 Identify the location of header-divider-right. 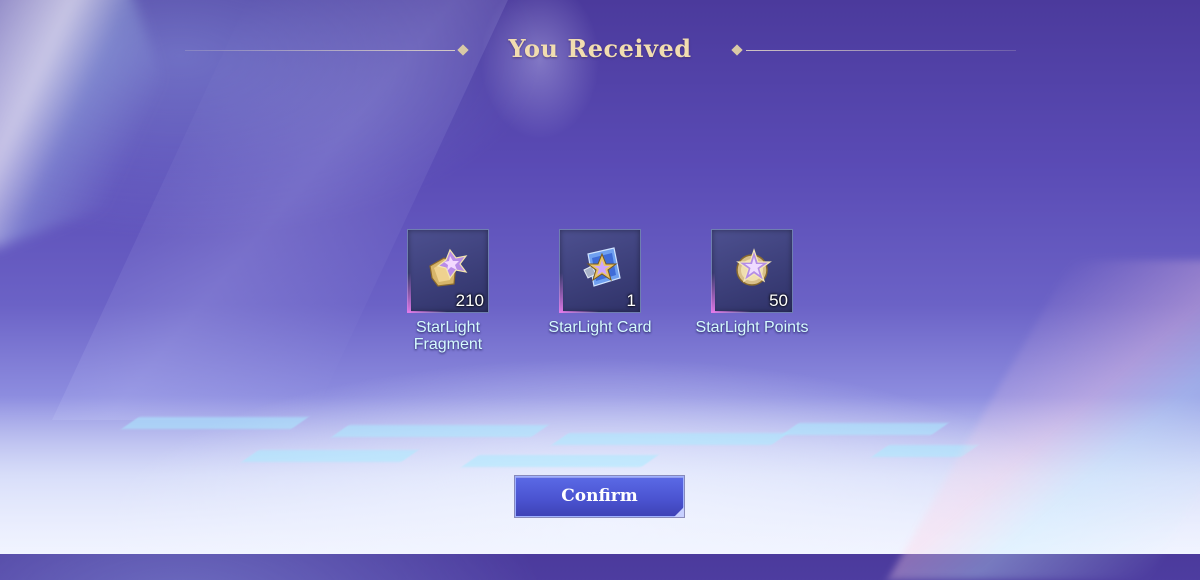
(881, 50).